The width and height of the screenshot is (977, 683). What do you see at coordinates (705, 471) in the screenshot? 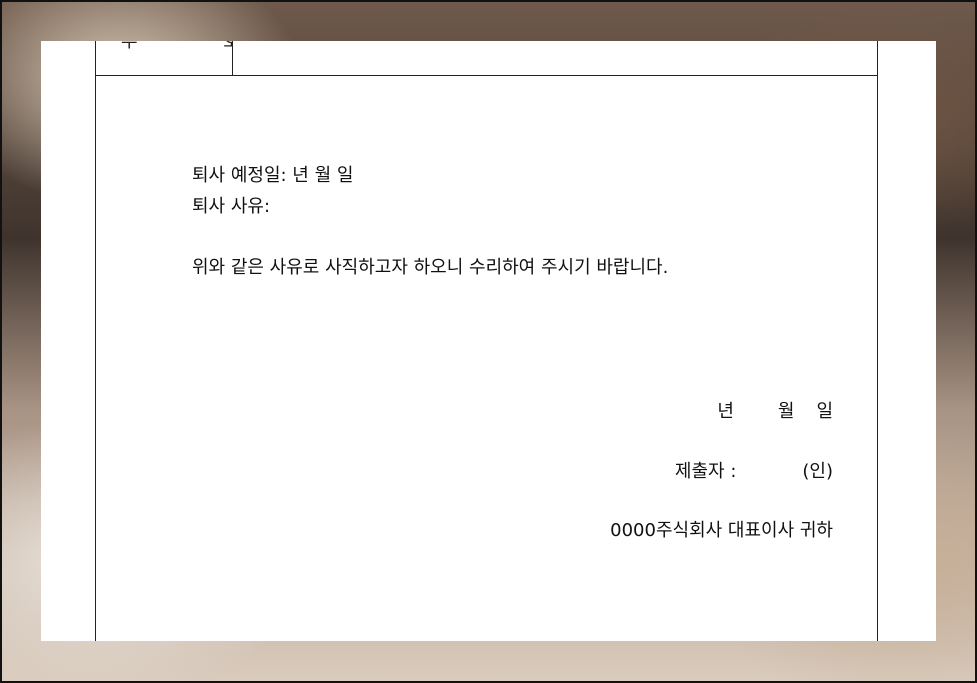
I see `submitter-label: 제출자 :` at bounding box center [705, 471].